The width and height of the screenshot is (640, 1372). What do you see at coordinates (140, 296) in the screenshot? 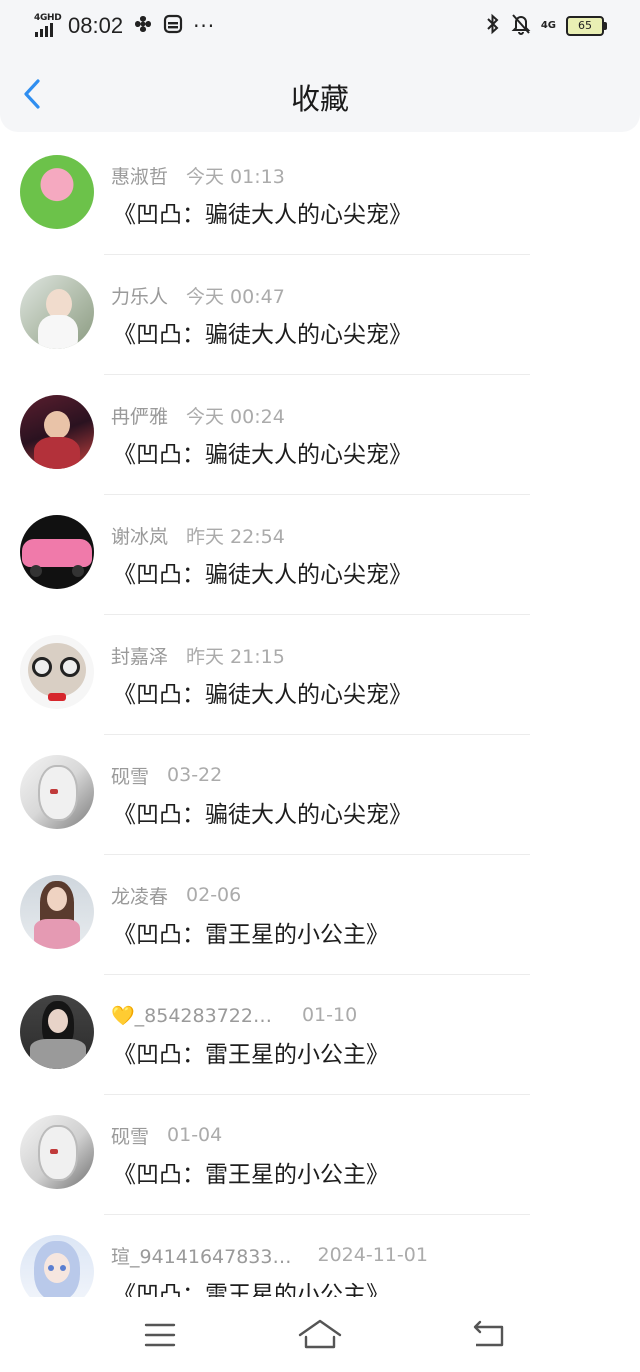
I see `user-name: 力乐人` at bounding box center [140, 296].